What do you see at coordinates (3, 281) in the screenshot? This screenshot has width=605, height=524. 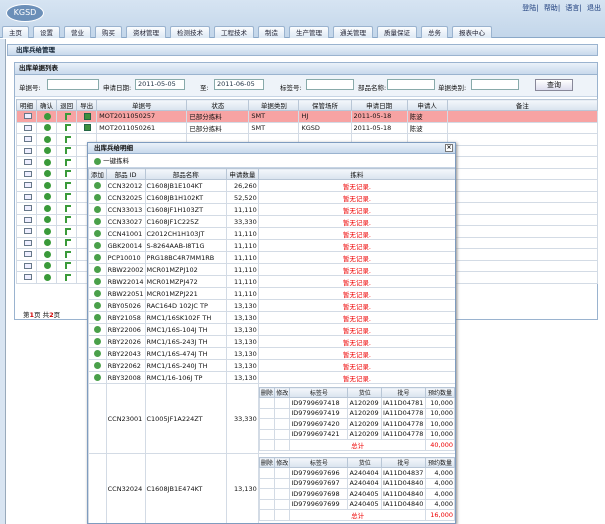 I see `sidebar-collapse-handle` at bounding box center [3, 281].